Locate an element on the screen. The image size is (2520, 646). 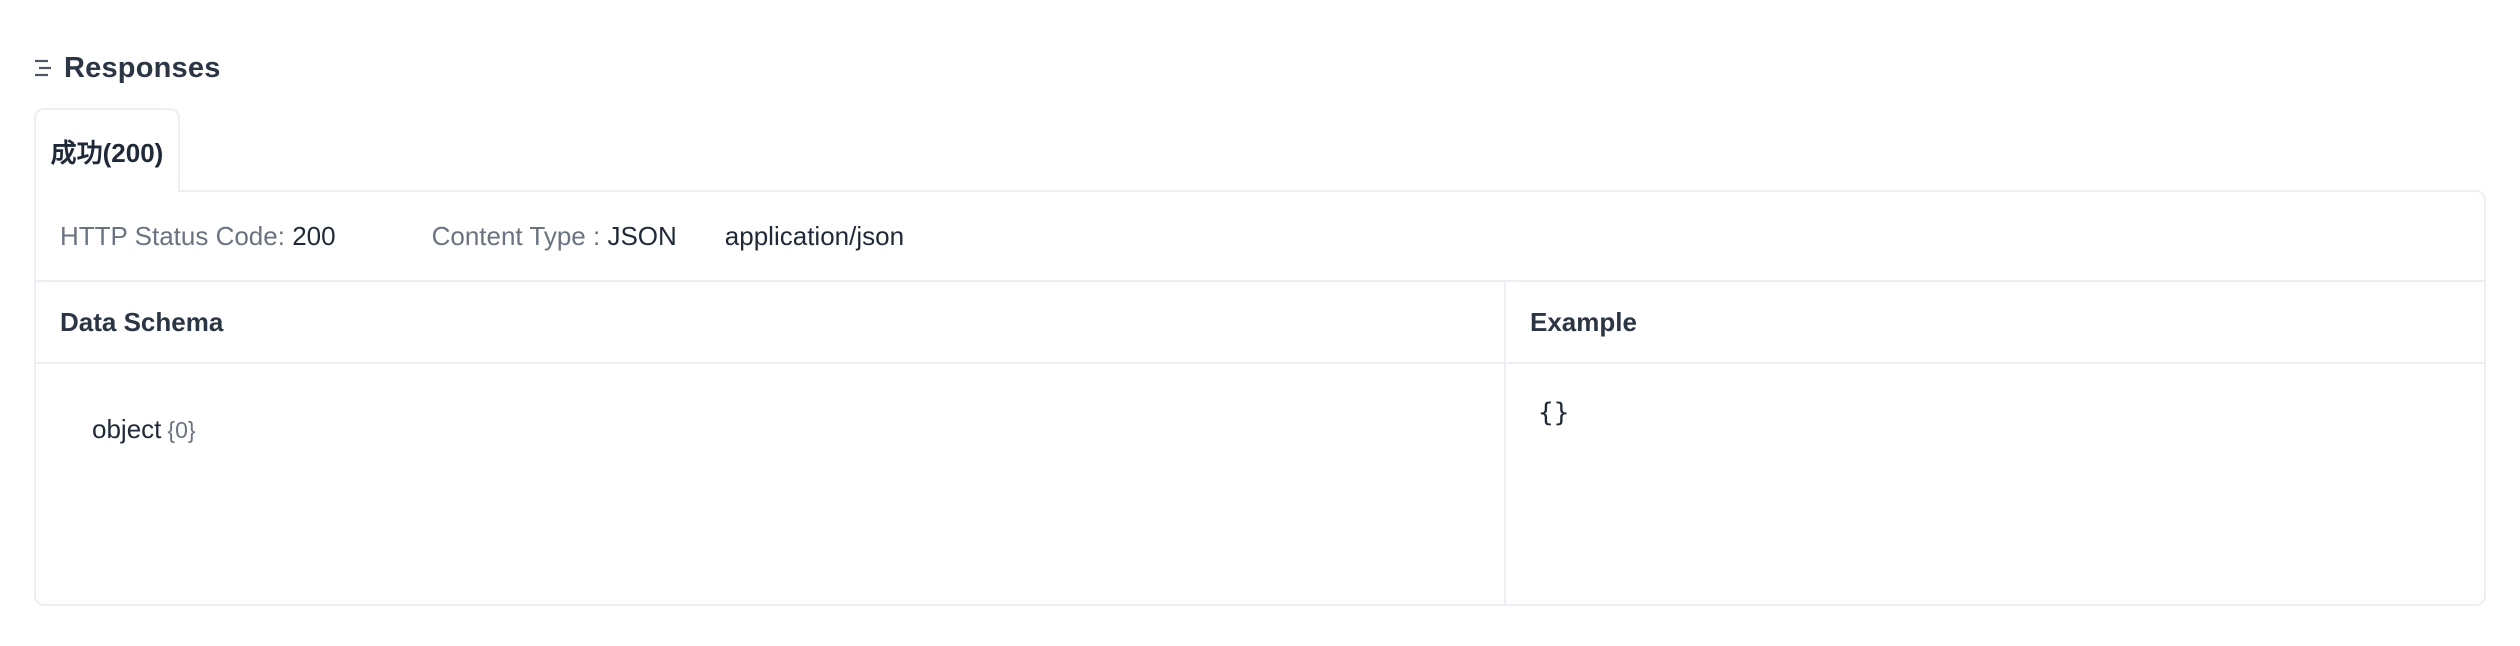
schema-tree: object {0} is located at coordinates (770, 404).